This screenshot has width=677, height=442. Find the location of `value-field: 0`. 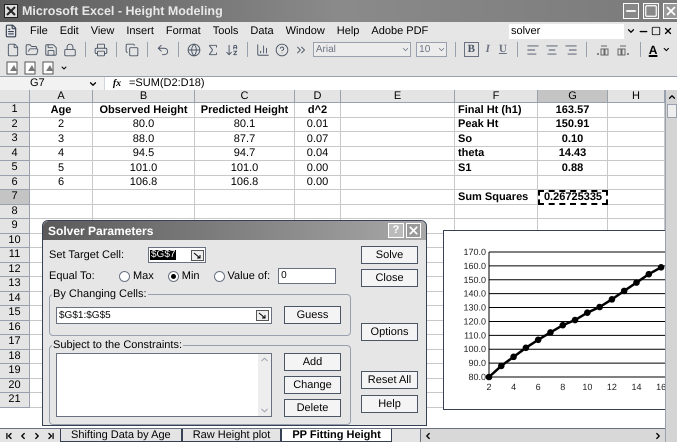

value-field: 0 is located at coordinates (307, 276).